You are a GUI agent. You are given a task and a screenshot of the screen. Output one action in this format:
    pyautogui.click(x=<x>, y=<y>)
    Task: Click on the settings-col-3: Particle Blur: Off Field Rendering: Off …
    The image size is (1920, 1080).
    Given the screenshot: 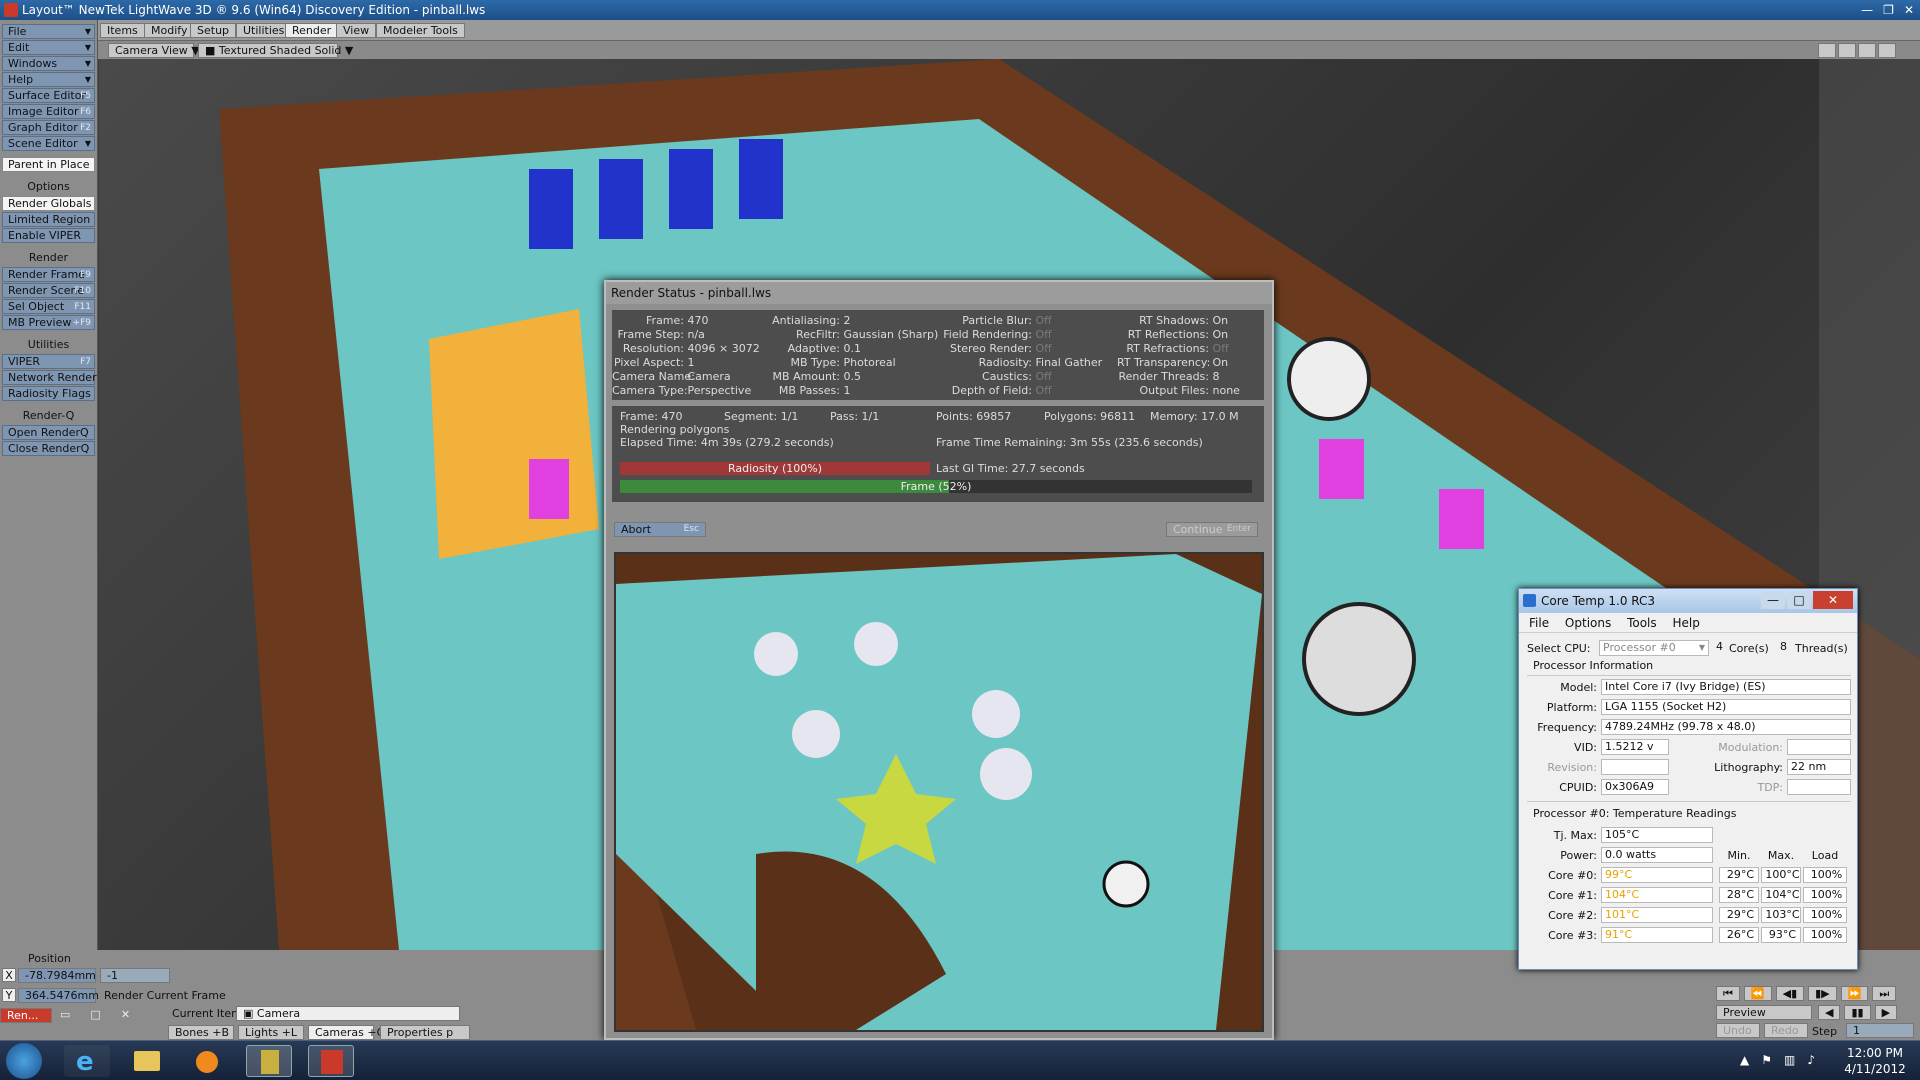 What is the action you would take?
    pyautogui.click(x=1022, y=356)
    